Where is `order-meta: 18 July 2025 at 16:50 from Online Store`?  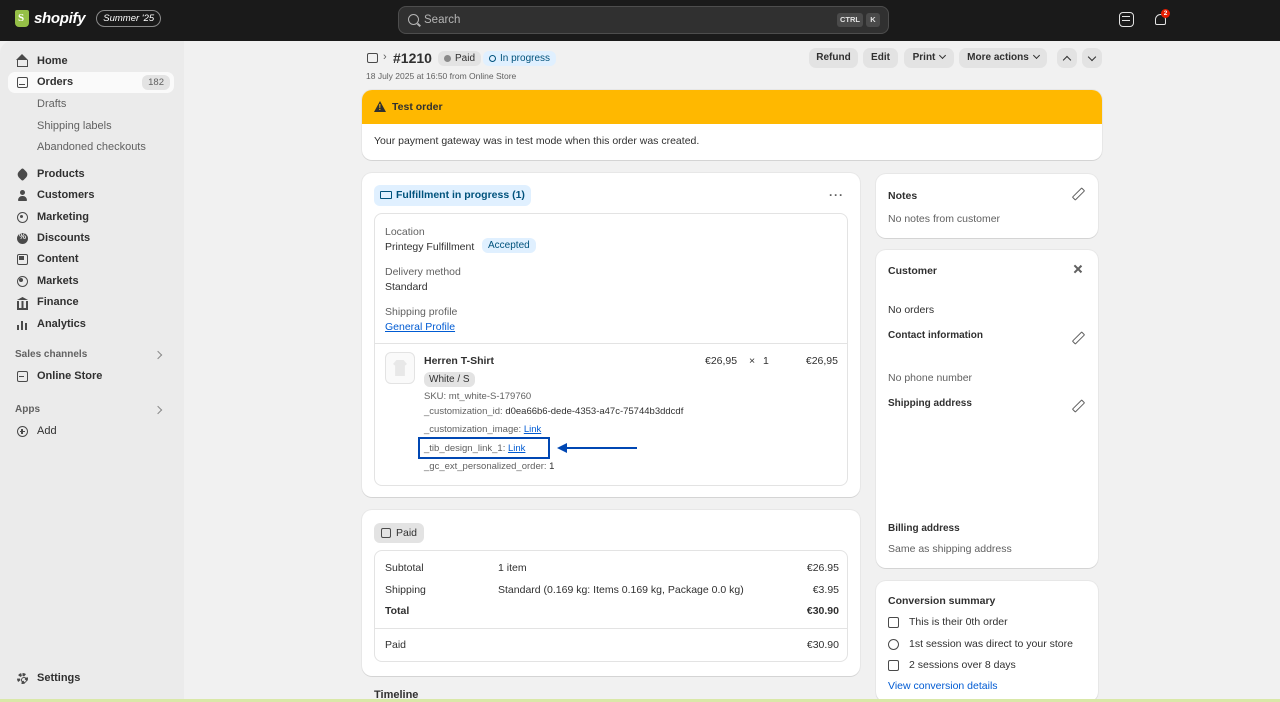
order-meta: 18 July 2025 at 16:50 from Online Store is located at coordinates (441, 76).